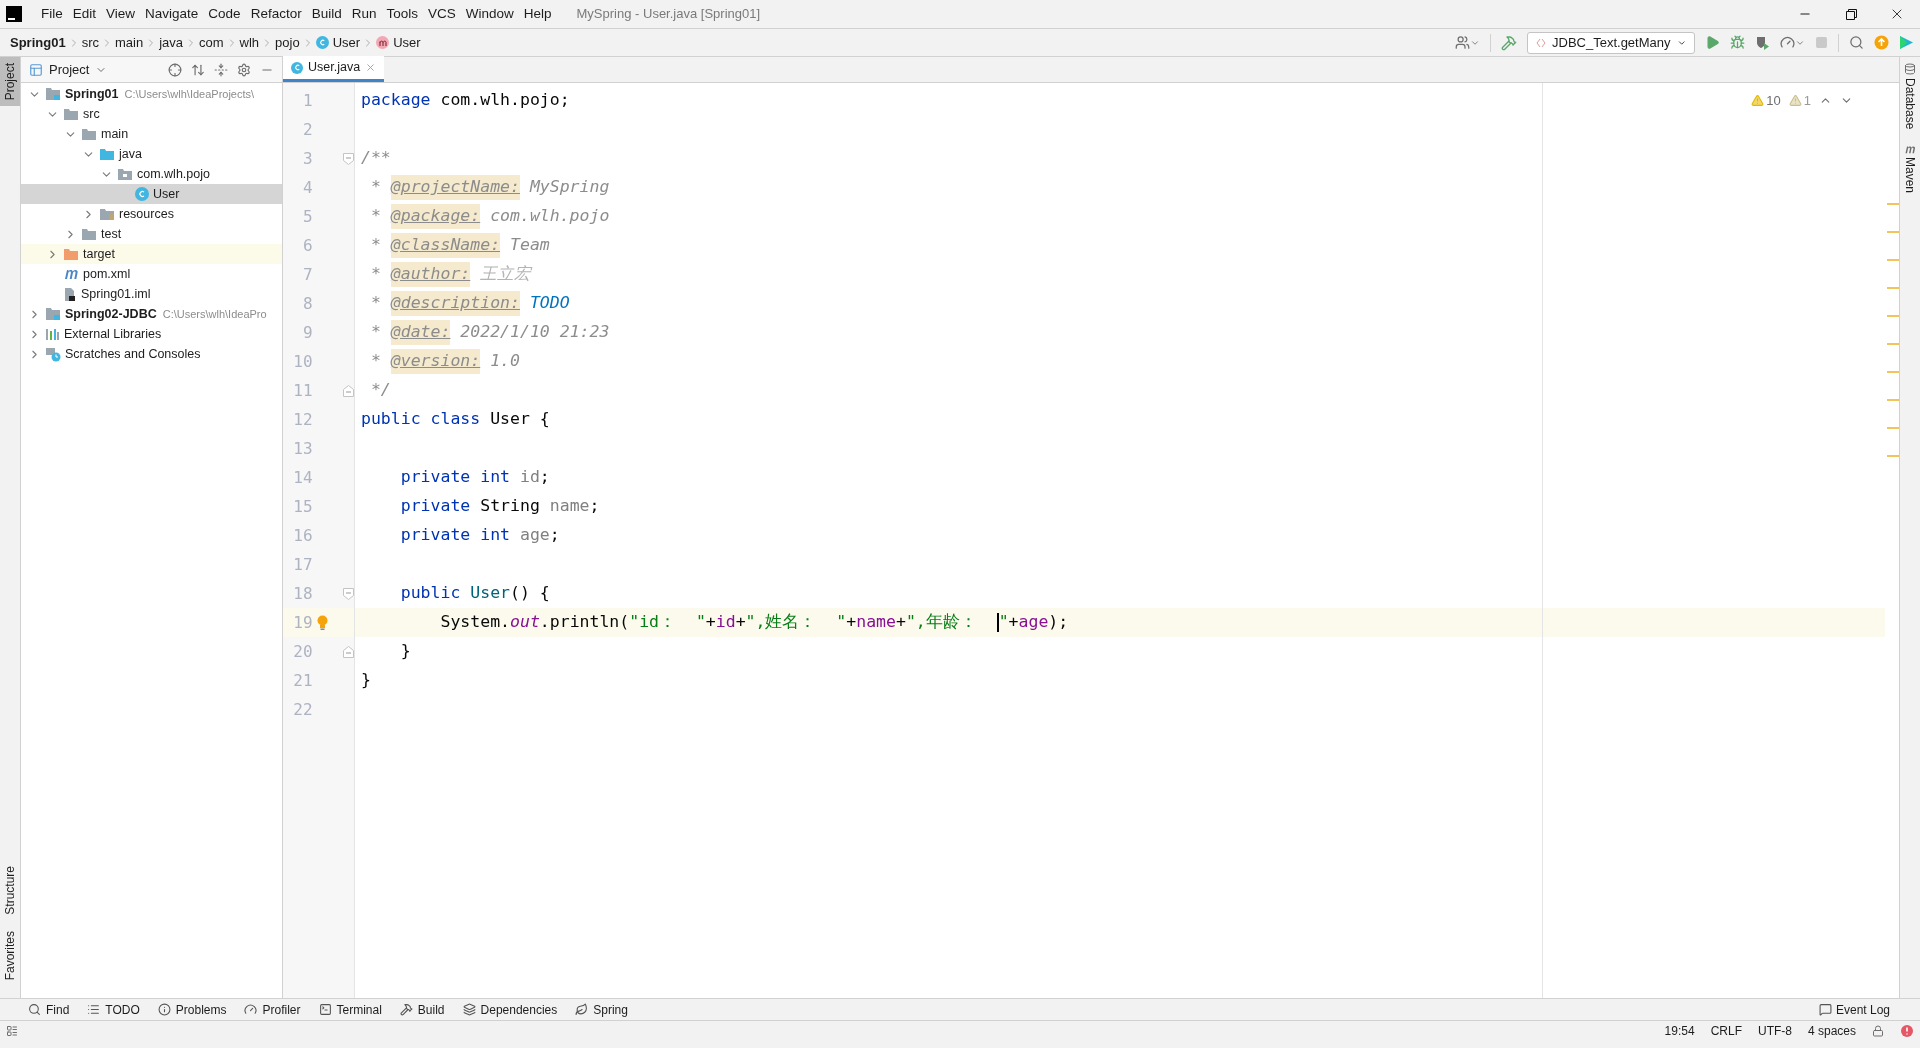 The height and width of the screenshot is (1048, 1920). What do you see at coordinates (12, 1030) in the screenshot?
I see `layout-icon` at bounding box center [12, 1030].